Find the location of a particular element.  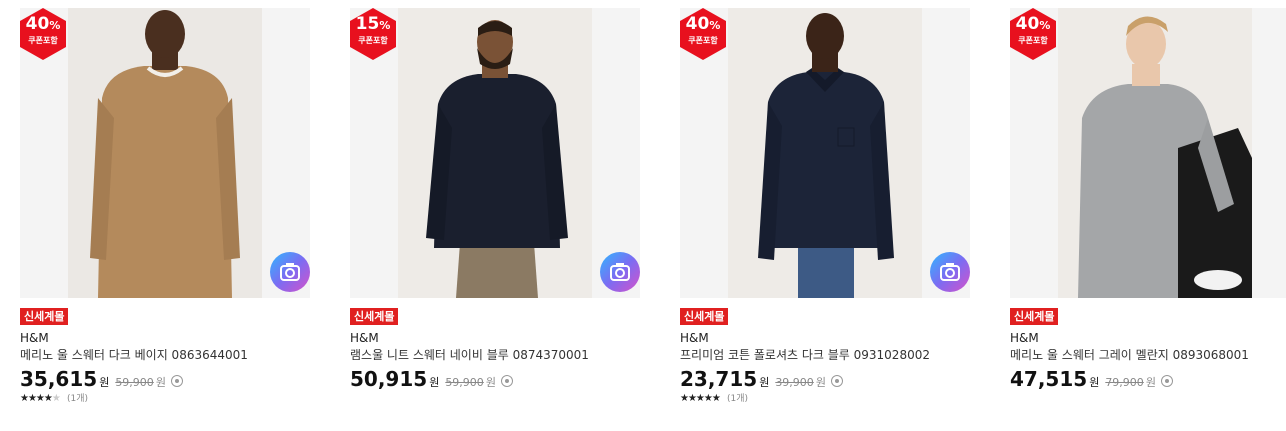

original-price: 79,900 is located at coordinates (1124, 382).